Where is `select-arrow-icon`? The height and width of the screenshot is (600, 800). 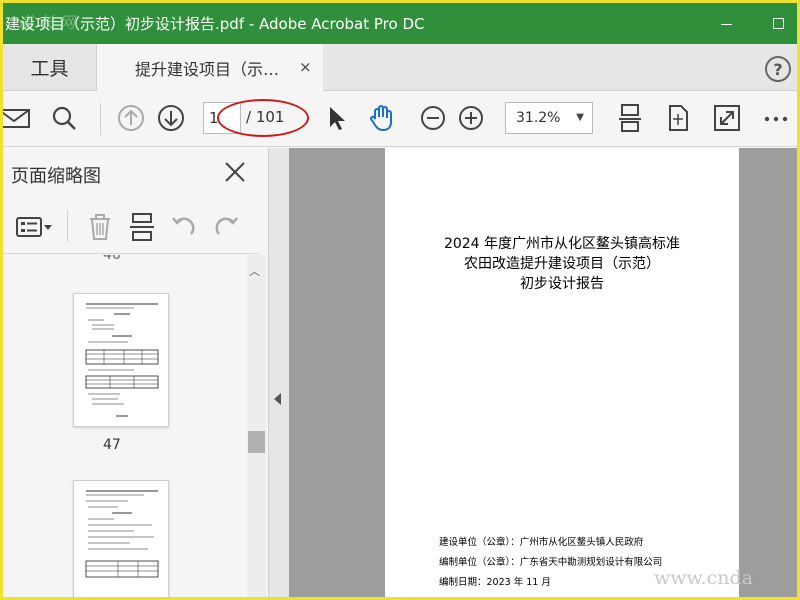
select-arrow-icon is located at coordinates (336, 118).